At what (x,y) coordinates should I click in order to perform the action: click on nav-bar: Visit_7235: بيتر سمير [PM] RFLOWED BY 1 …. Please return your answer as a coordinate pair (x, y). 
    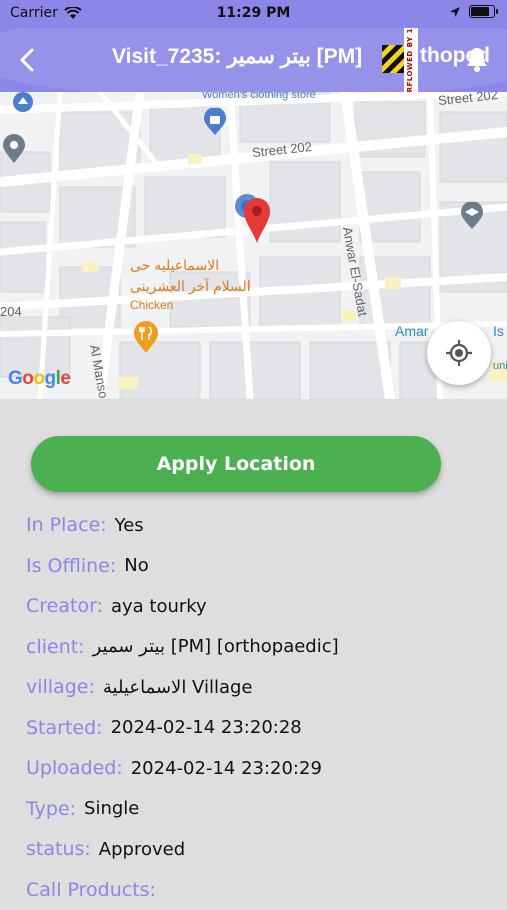
    Looking at the image, I should click on (253, 60).